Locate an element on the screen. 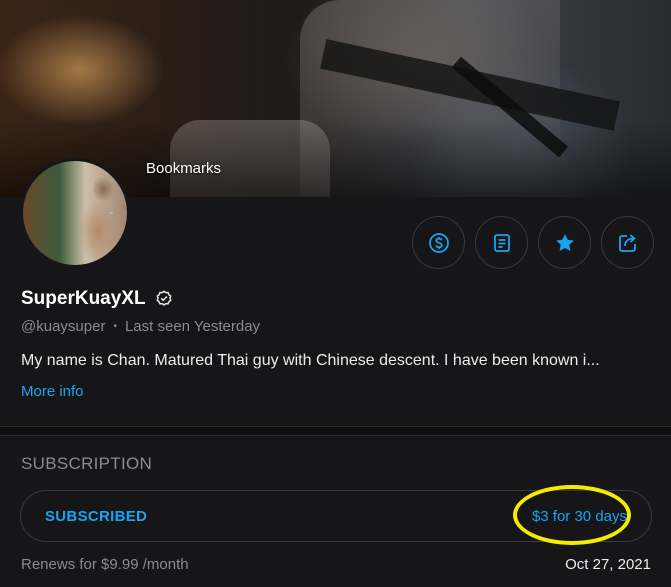  favorite-button is located at coordinates (564, 242).